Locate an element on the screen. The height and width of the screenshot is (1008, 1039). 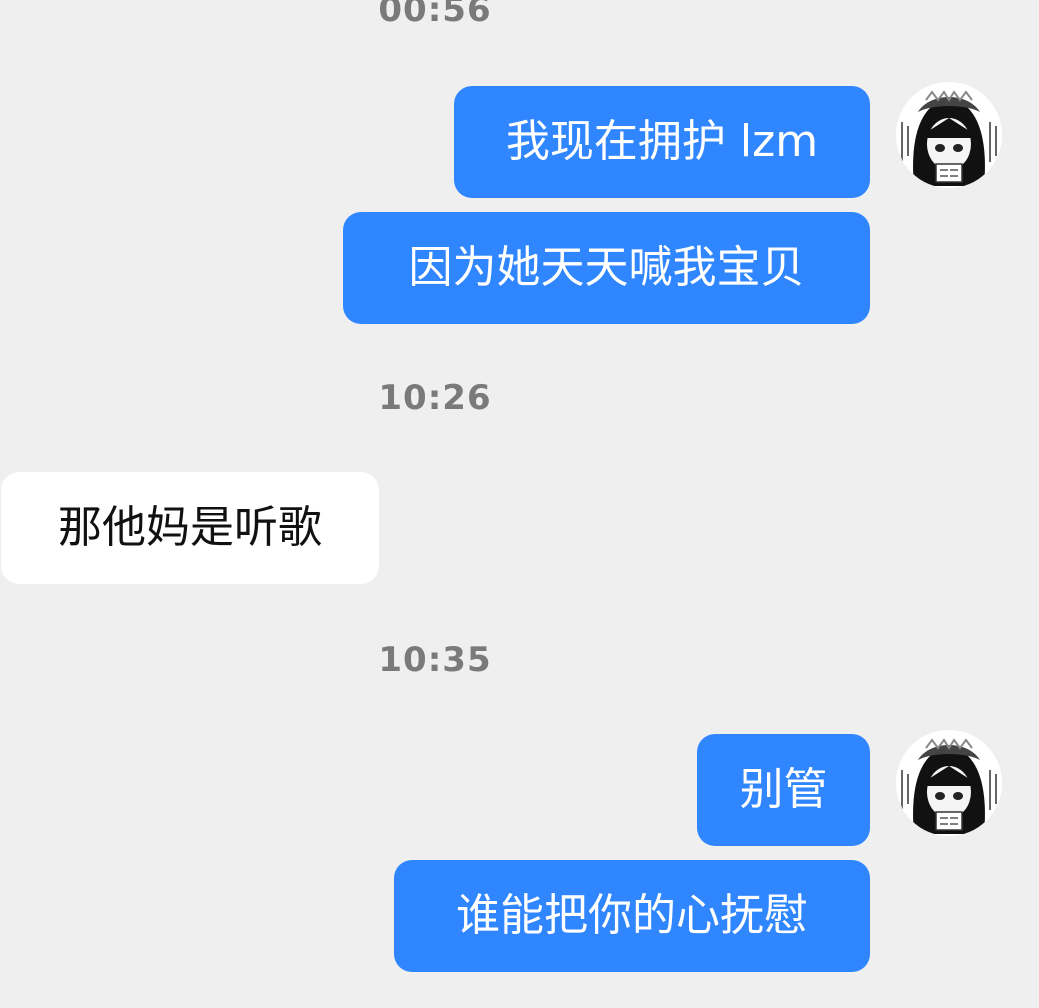
message-bubble-received: 那他妈是听歌 is located at coordinates (190, 528).